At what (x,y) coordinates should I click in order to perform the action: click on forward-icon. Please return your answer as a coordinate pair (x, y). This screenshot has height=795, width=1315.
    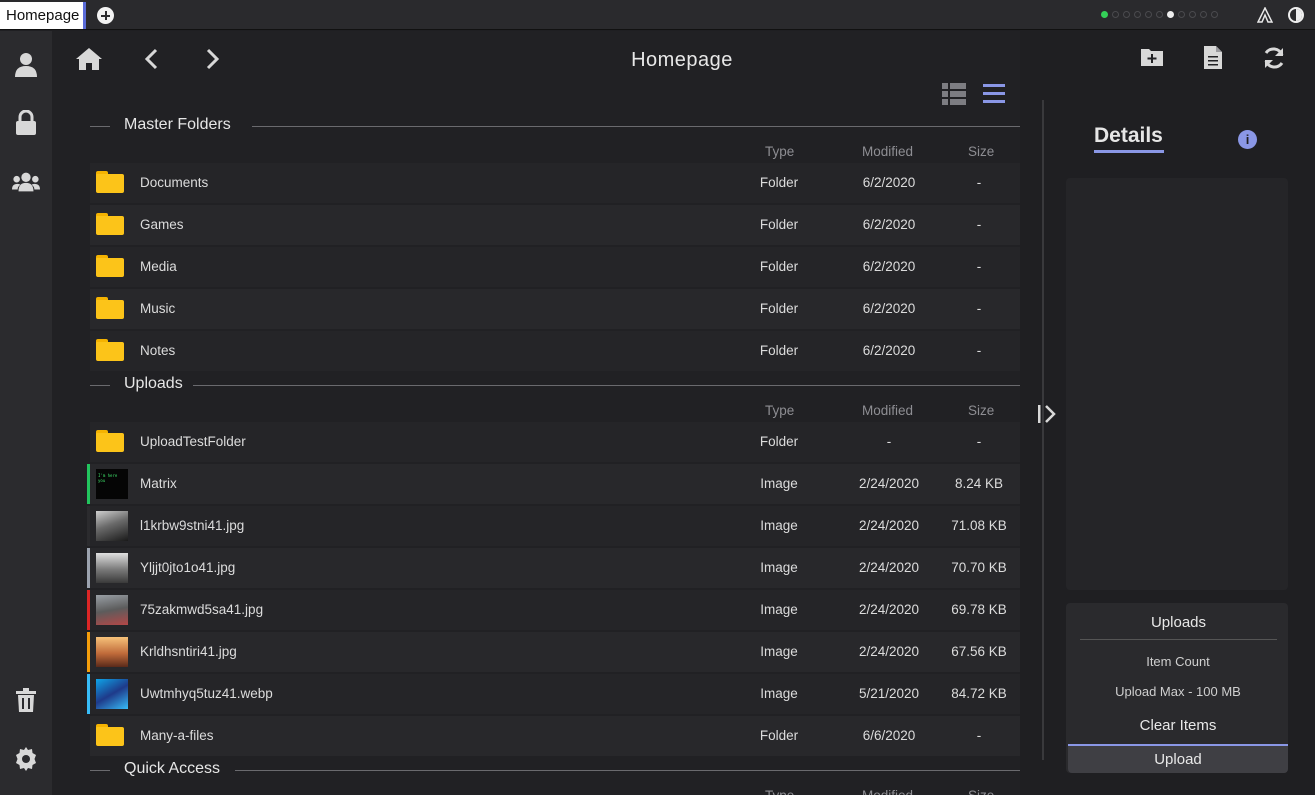
    Looking at the image, I should click on (212, 59).